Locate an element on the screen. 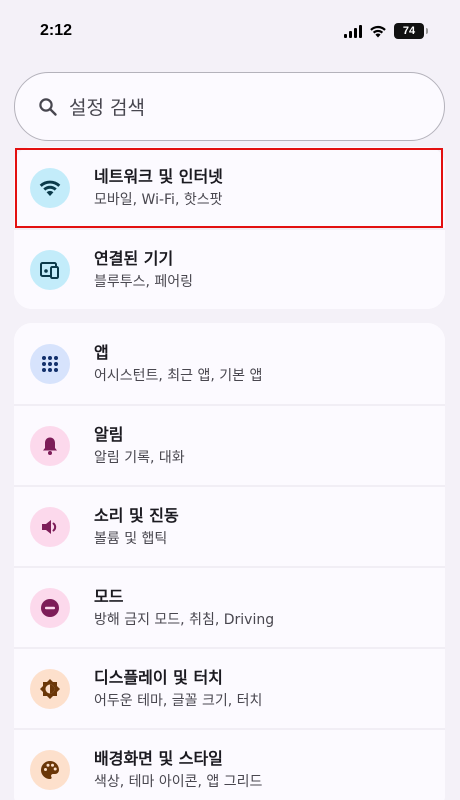 The height and width of the screenshot is (800, 460). item-title: 앱 is located at coordinates (101, 352).